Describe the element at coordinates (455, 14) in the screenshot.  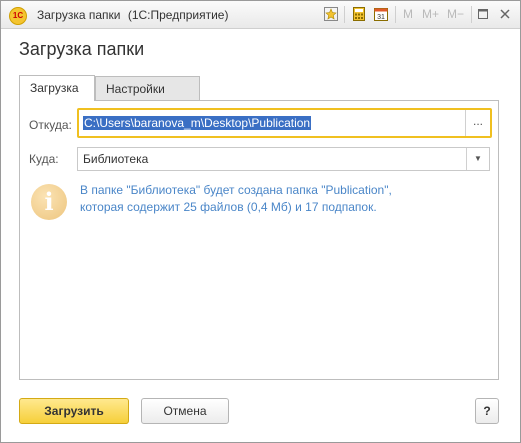
I see `memory-minus-button: M−` at that location.